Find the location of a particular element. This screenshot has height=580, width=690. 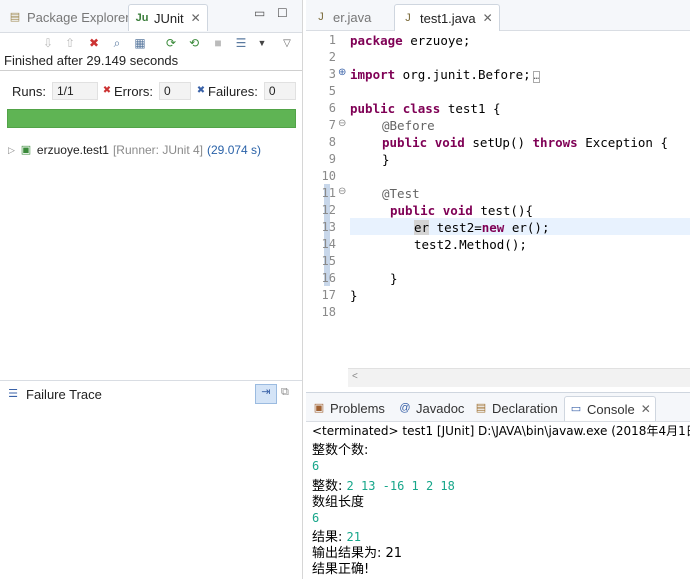

tab-console-label: Console is located at coordinates (611, 409).